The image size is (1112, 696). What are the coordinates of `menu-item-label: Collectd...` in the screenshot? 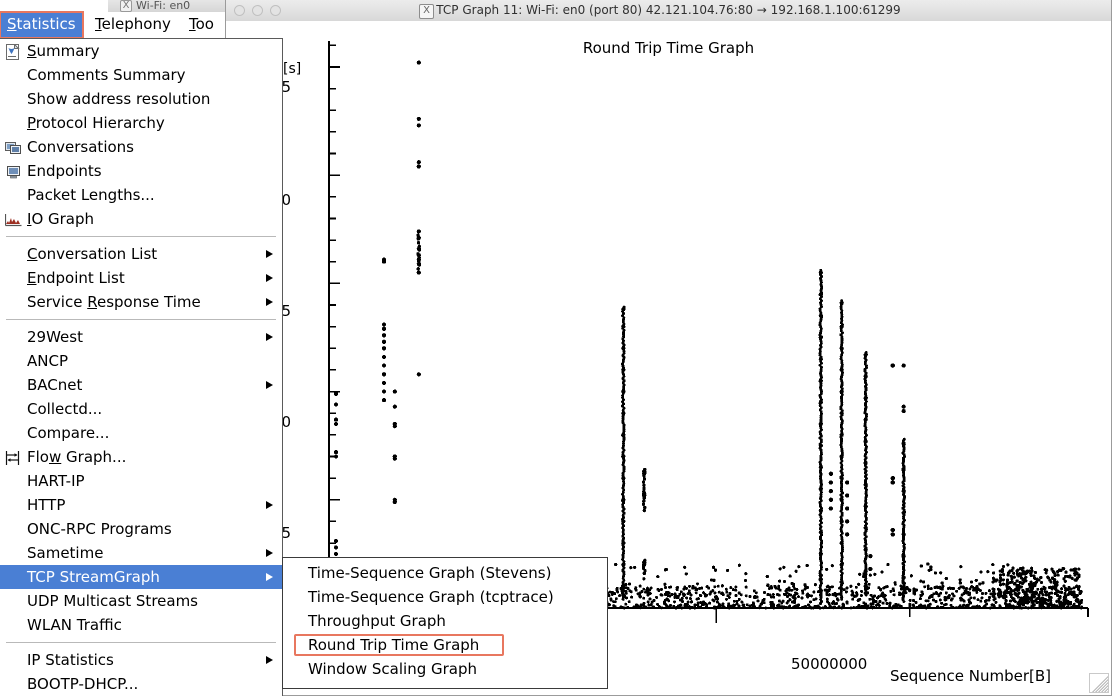 It's located at (65, 409).